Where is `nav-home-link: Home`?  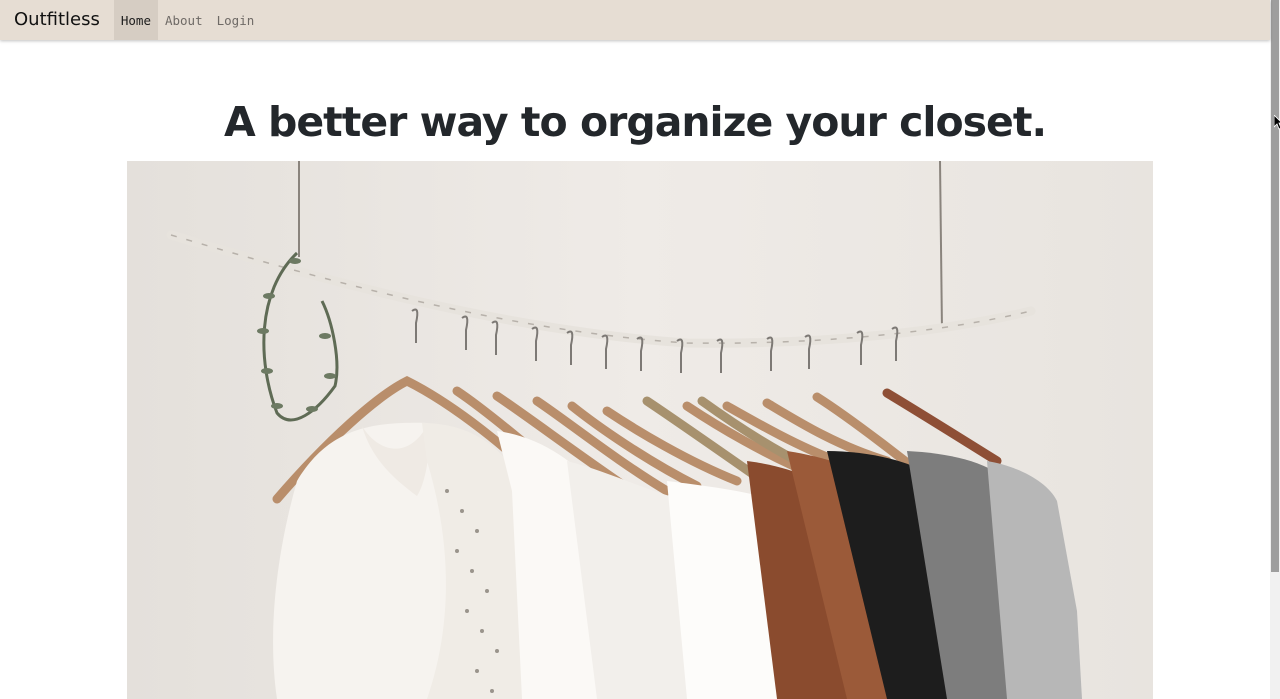
nav-home-link: Home is located at coordinates (135, 20).